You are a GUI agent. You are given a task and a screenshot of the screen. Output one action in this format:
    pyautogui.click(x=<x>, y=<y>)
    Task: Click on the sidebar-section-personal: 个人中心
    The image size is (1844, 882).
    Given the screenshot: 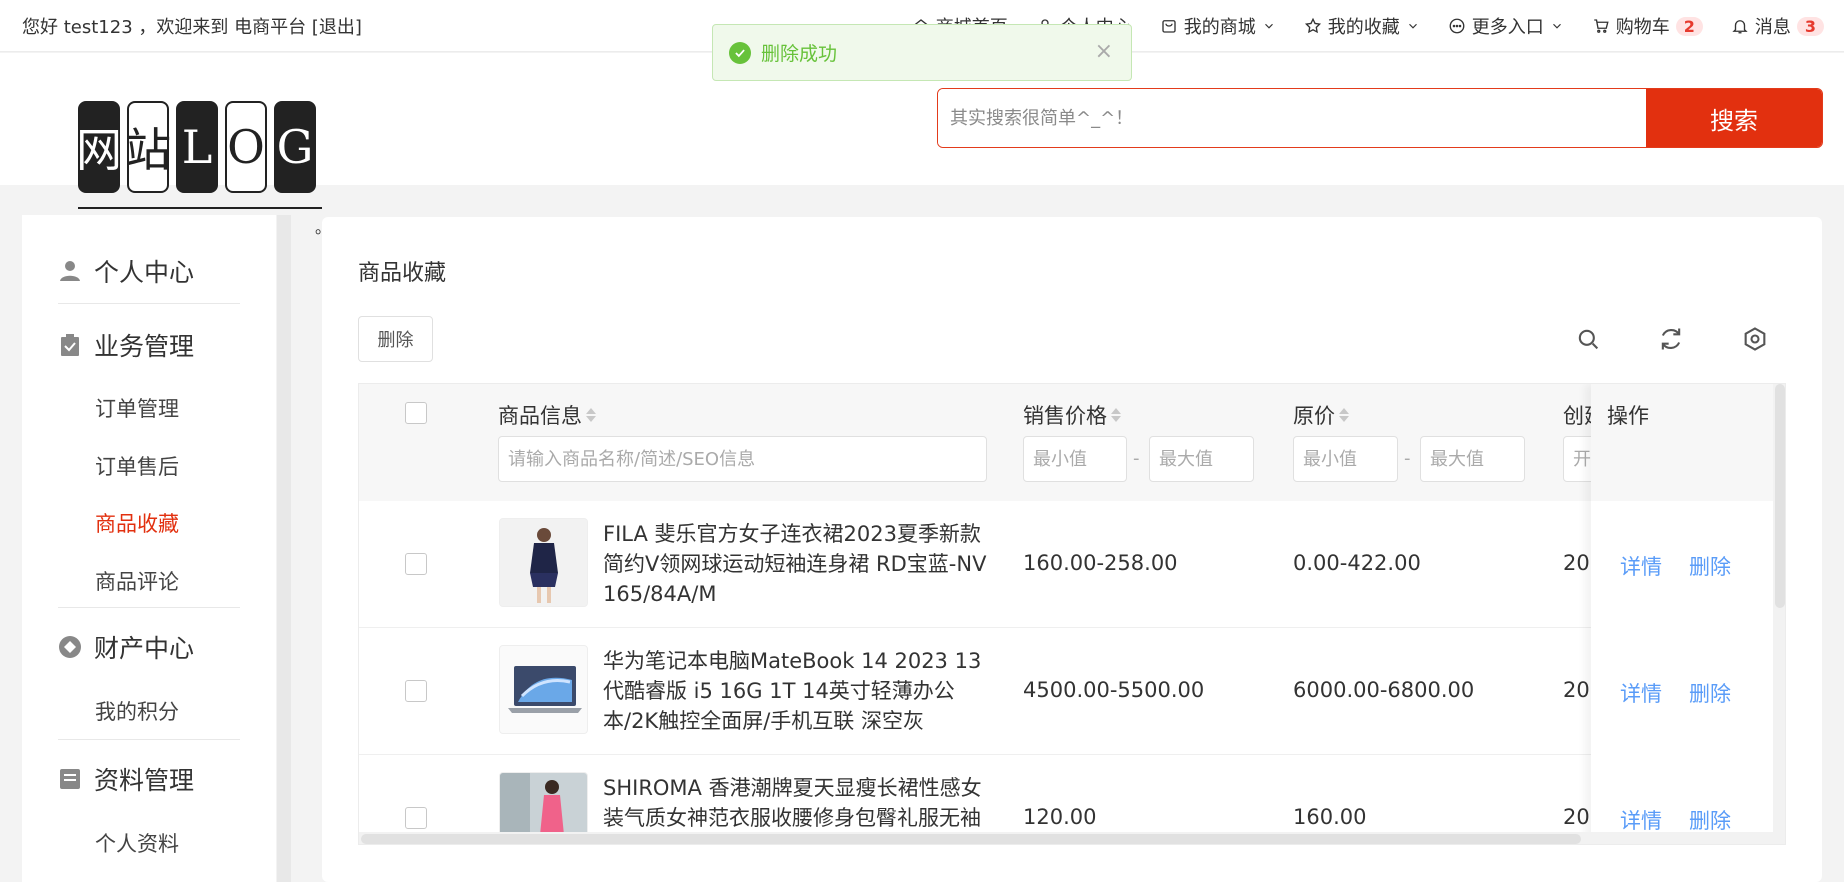 What is the action you would take?
    pyautogui.click(x=126, y=271)
    